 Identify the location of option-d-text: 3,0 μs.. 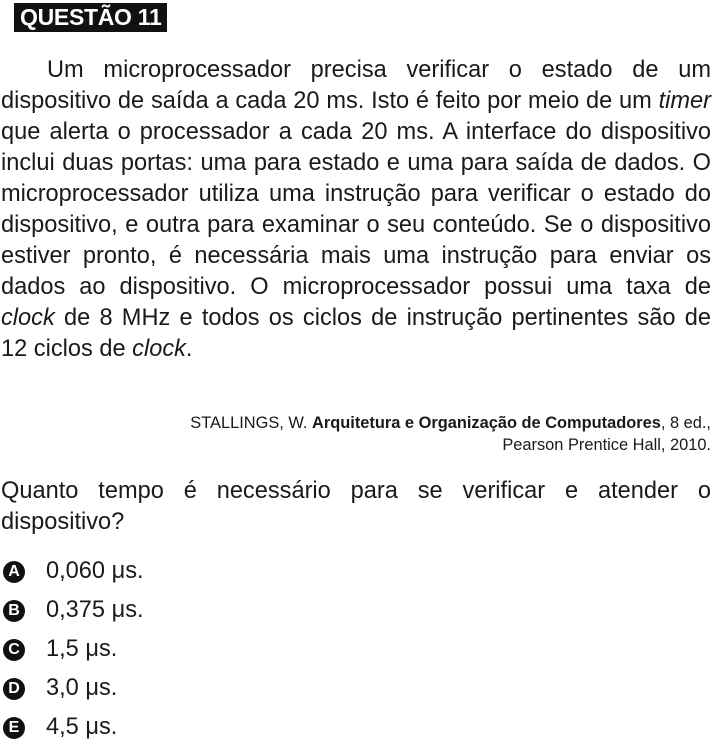
(82, 688).